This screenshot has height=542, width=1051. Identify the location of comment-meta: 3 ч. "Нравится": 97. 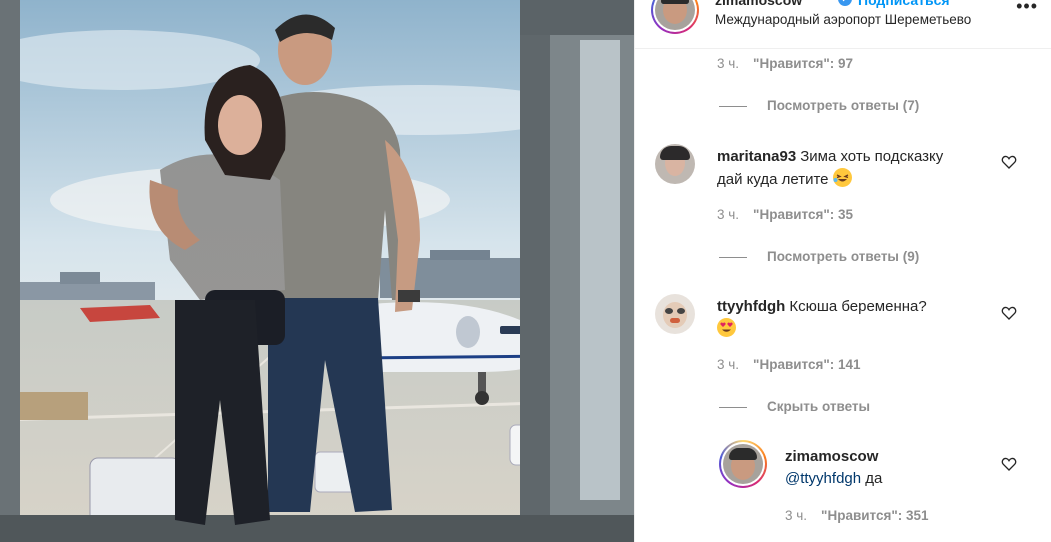
(785, 63).